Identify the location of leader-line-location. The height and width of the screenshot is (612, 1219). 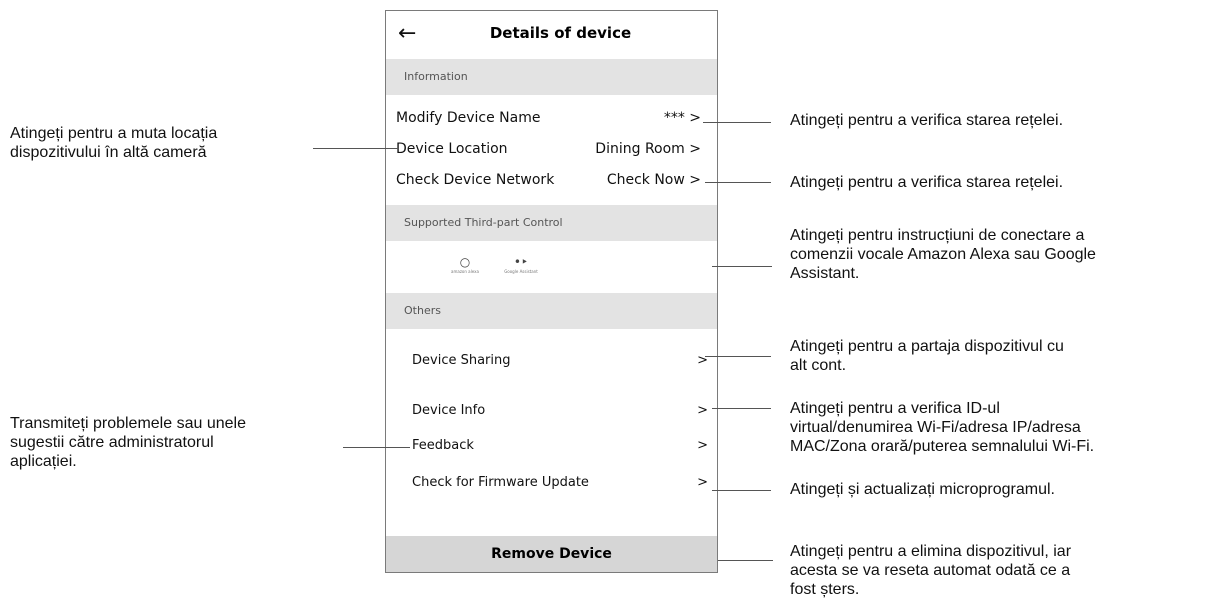
(356, 148).